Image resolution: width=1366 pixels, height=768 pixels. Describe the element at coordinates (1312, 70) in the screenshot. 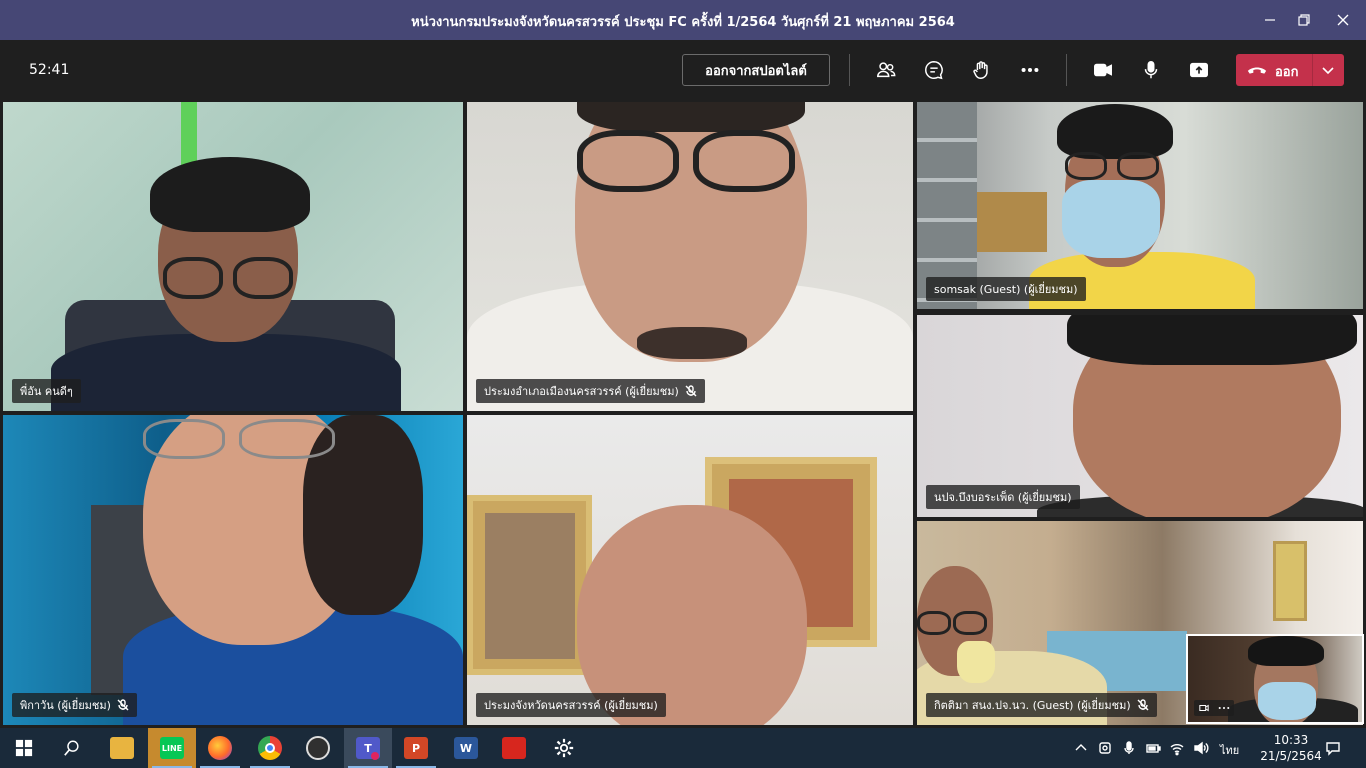

I see `leave-divider` at that location.